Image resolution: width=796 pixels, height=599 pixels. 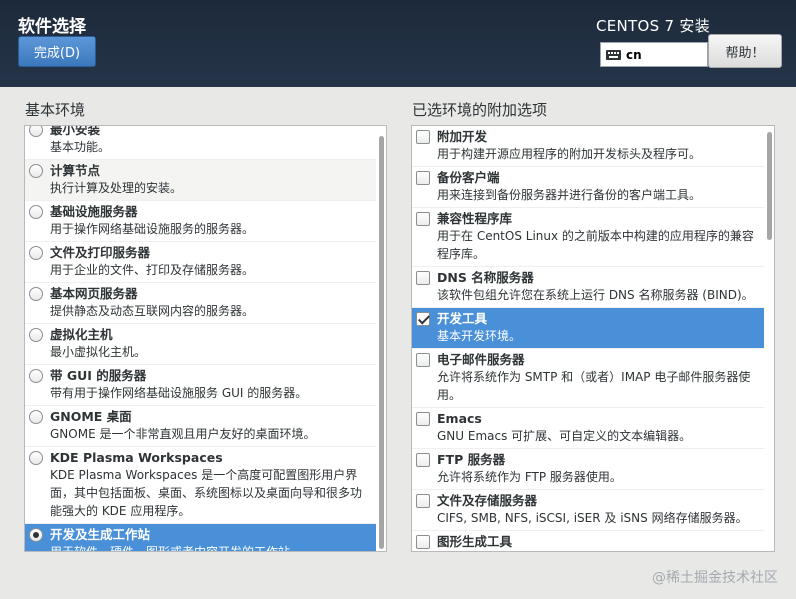 I want to click on option-title: 兼容性程序库, so click(x=475, y=218).